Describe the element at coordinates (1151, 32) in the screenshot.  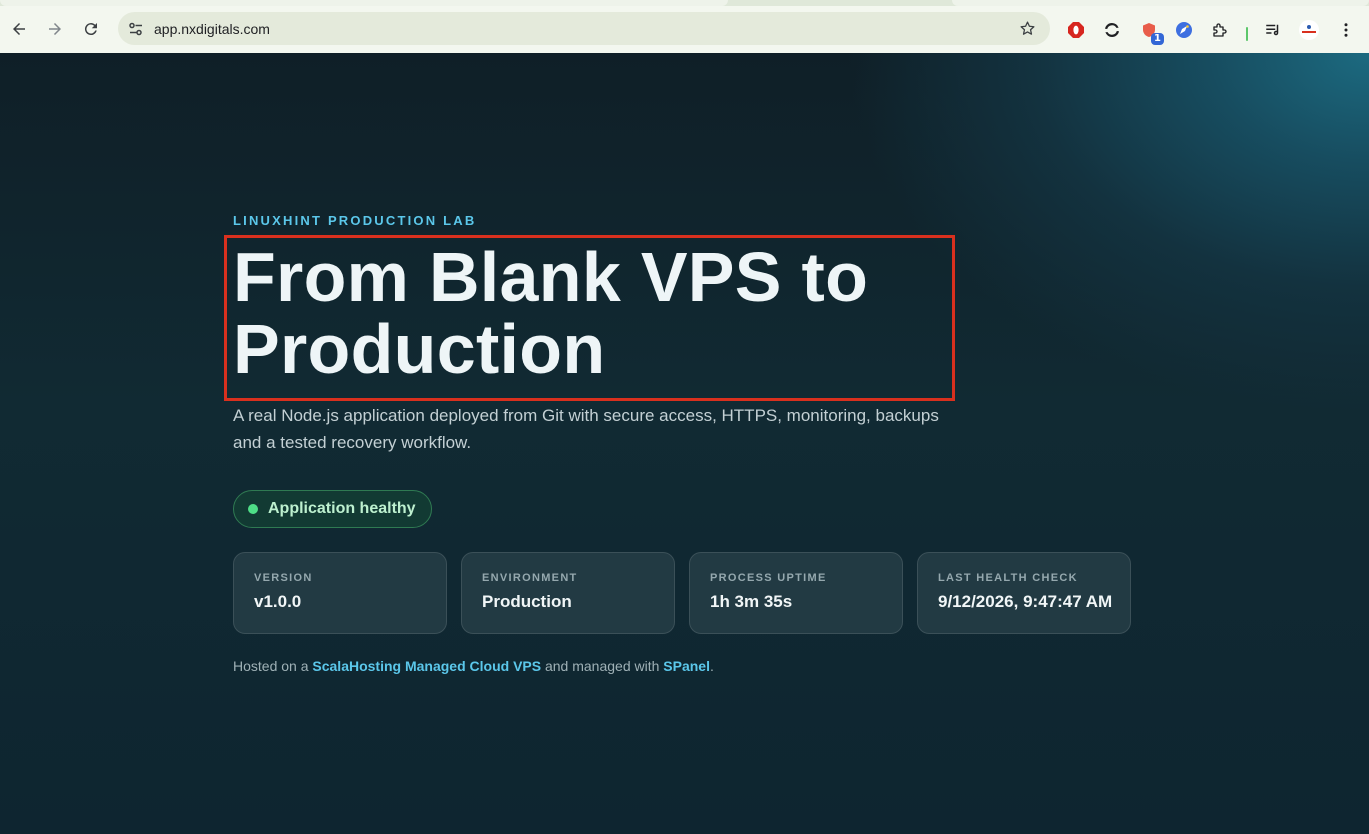
I see `shield-extension-icon: 1` at that location.